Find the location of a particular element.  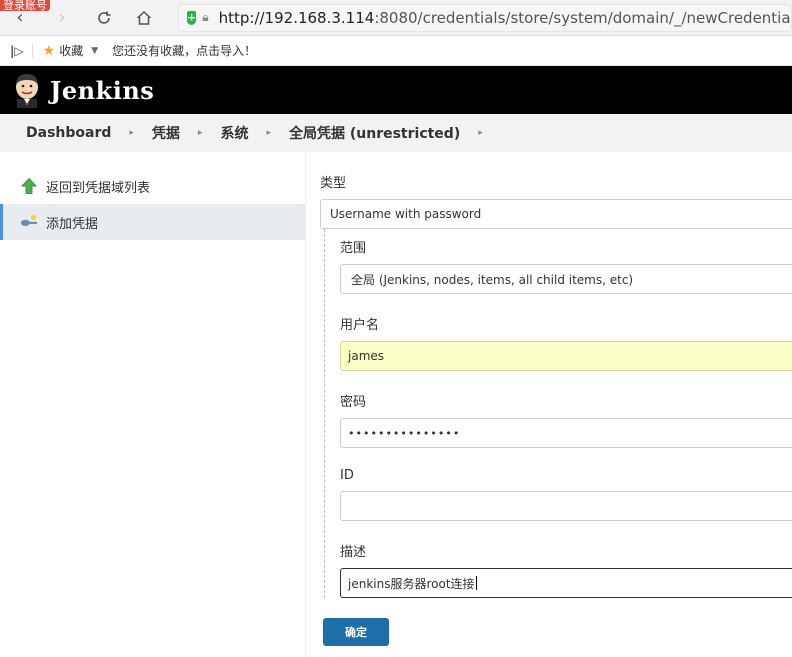

kind-label: 类型 is located at coordinates (333, 183).